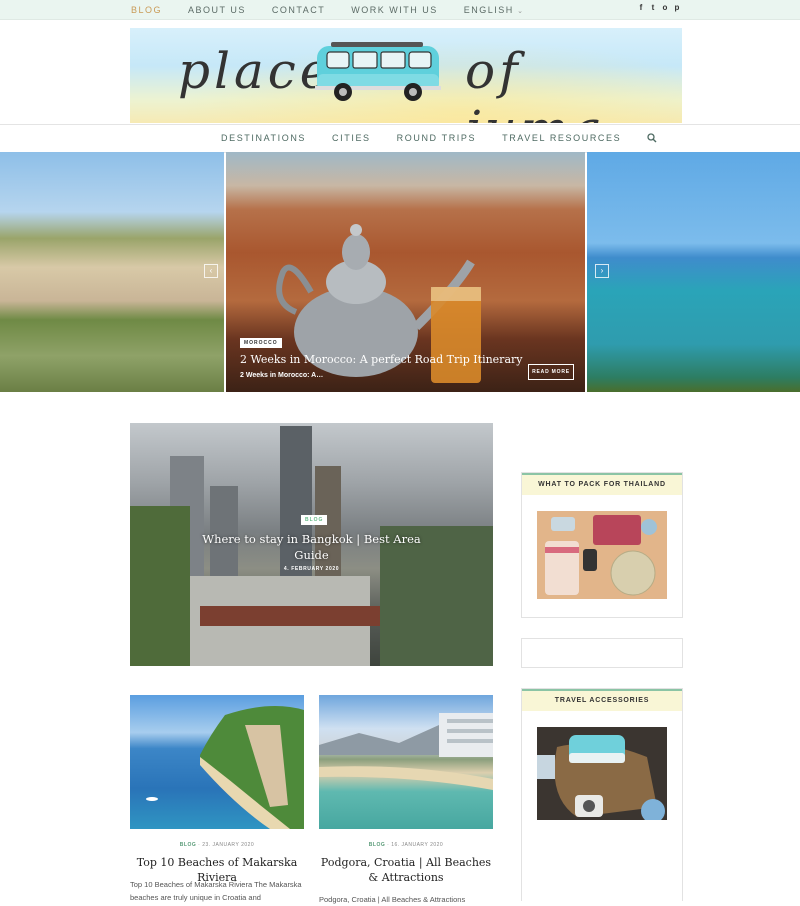  What do you see at coordinates (314, 520) in the screenshot?
I see `featured-category-badge: BLOG` at bounding box center [314, 520].